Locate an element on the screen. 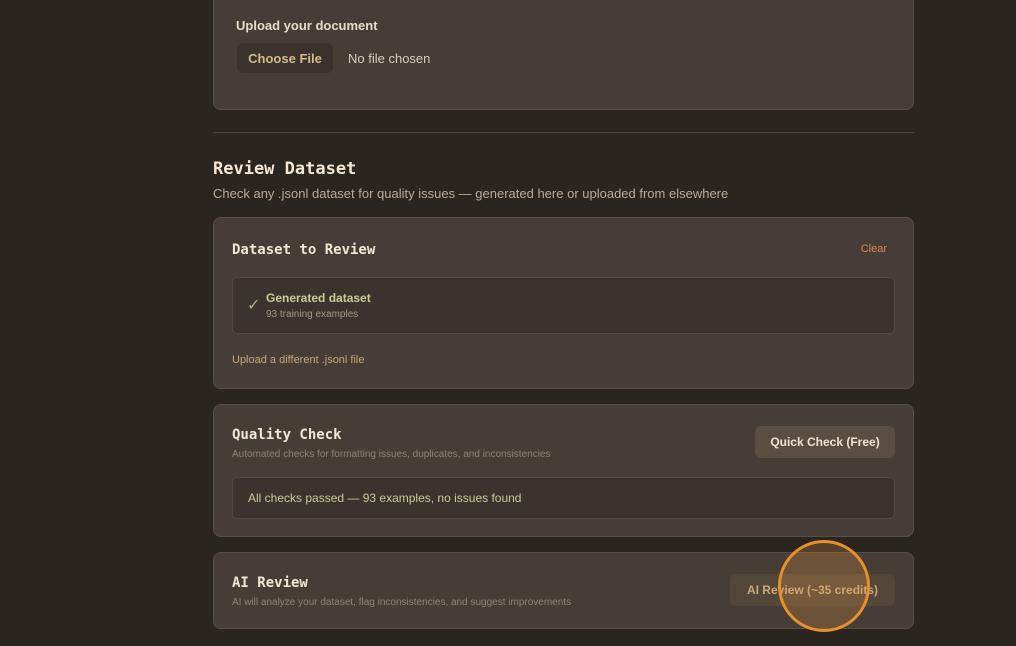 The image size is (1016, 646). dataset-name: Generated dataset is located at coordinates (318, 298).